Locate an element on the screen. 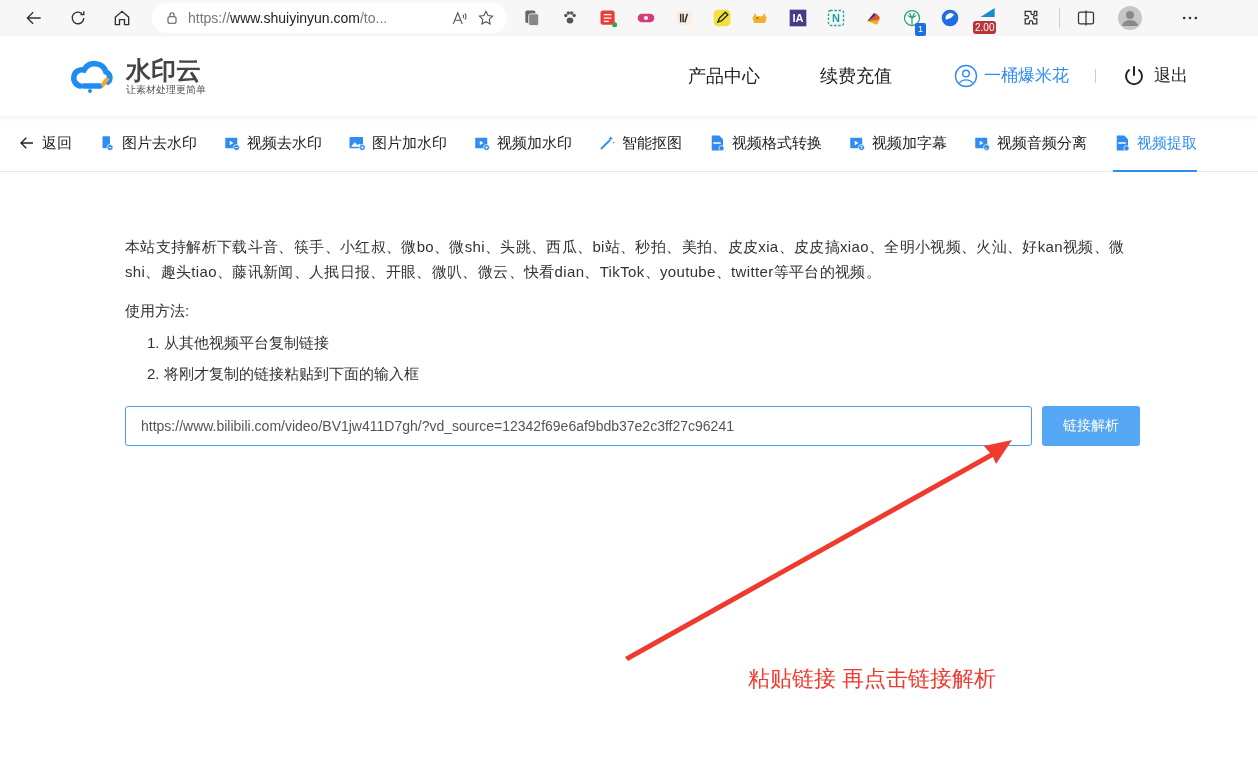 Image resolution: width=1258 pixels, height=762 pixels. nav-tab: 视频提取 is located at coordinates (1155, 144).